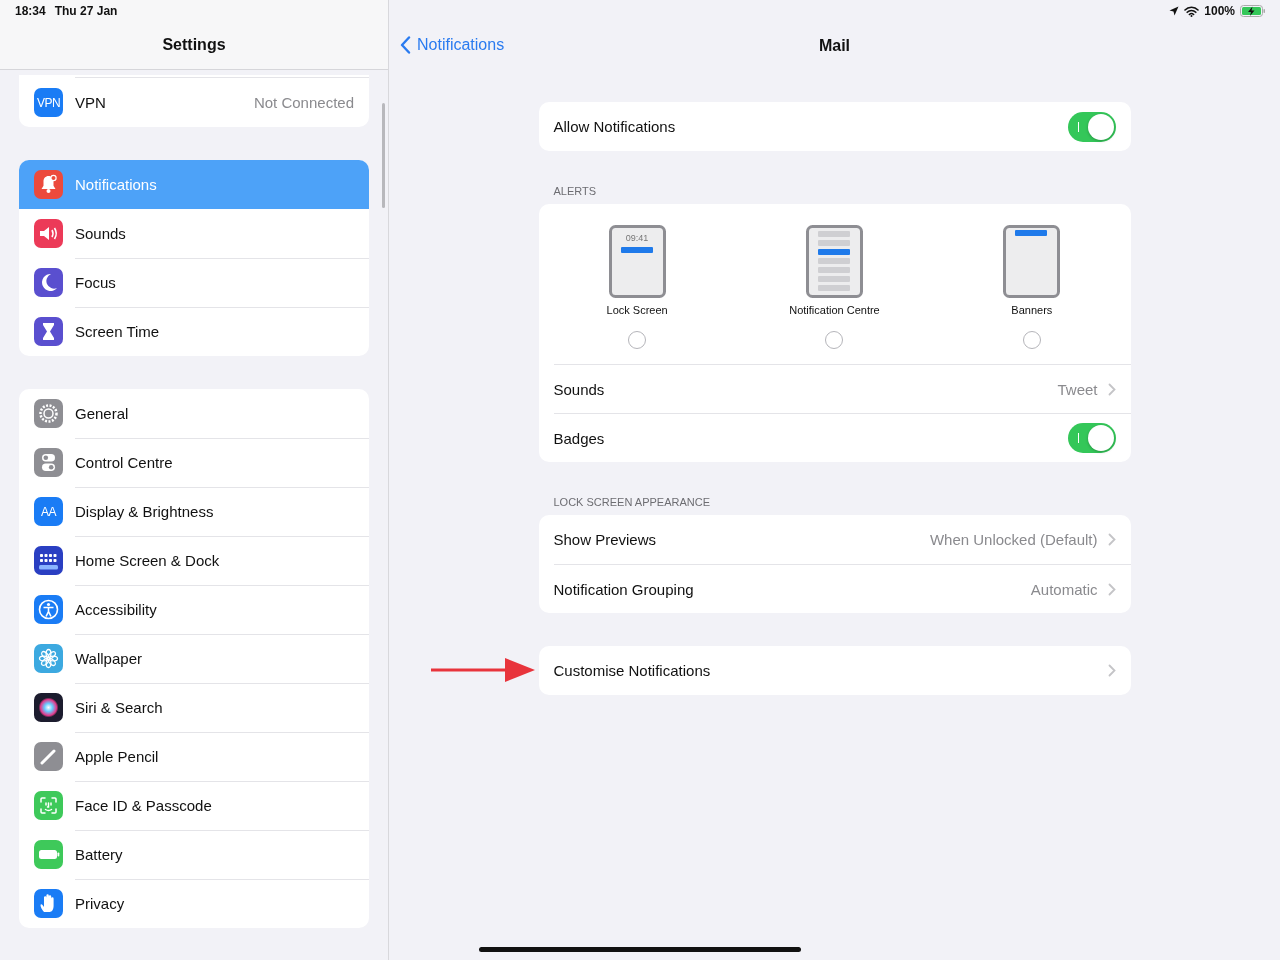  What do you see at coordinates (631, 502) in the screenshot?
I see `section-header: LOCK SCREEN APPEARANCE` at bounding box center [631, 502].